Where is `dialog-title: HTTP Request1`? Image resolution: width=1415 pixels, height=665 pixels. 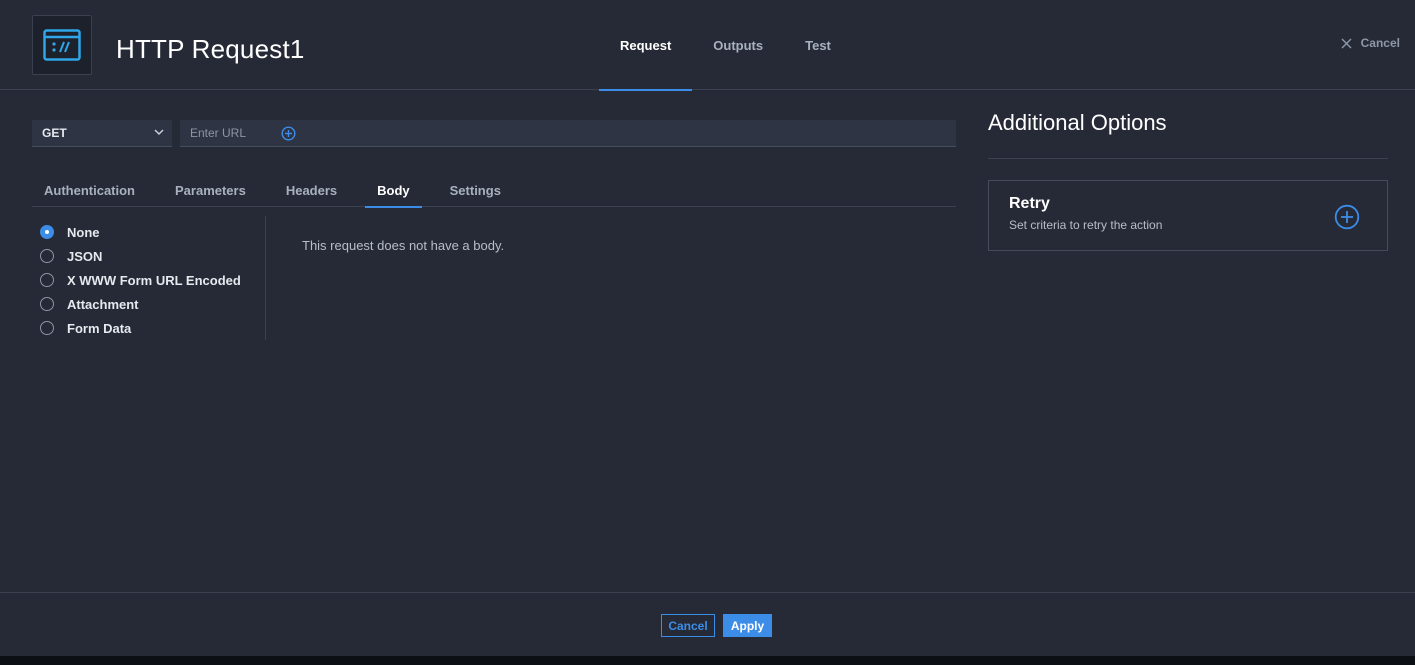 dialog-title: HTTP Request1 is located at coordinates (210, 49).